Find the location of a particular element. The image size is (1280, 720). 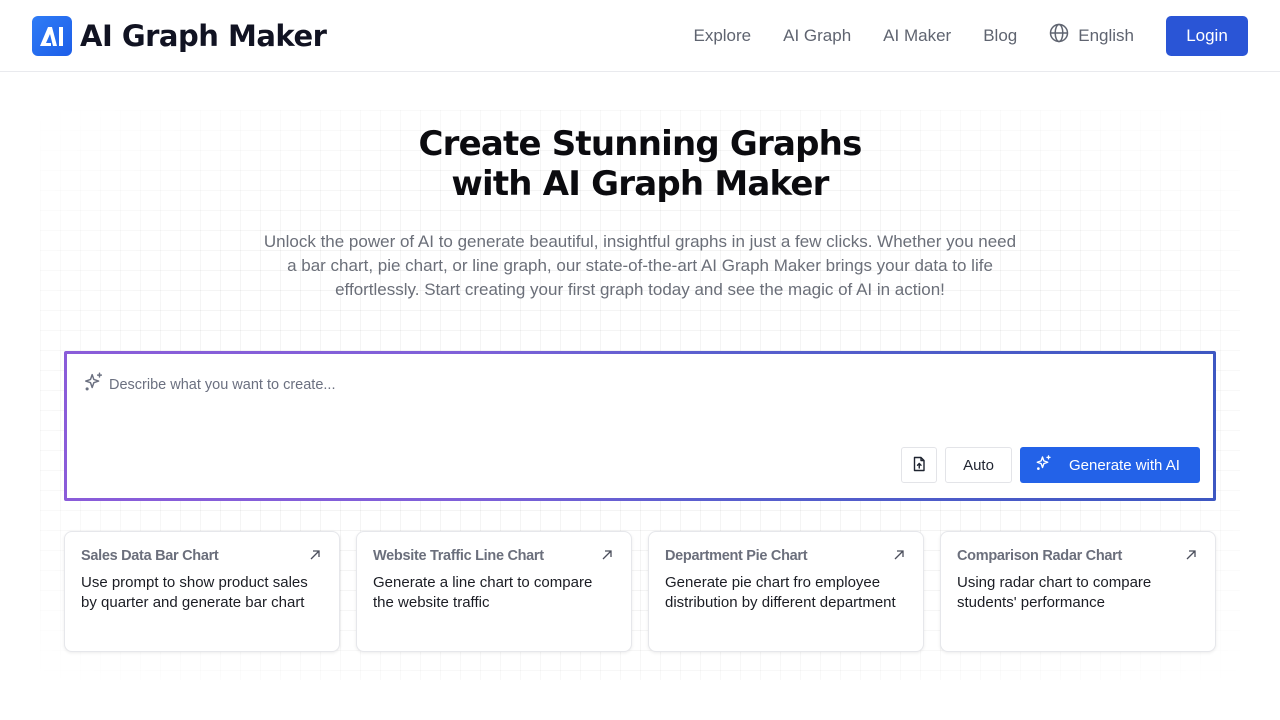

prompt-input-row is located at coordinates (621, 384).